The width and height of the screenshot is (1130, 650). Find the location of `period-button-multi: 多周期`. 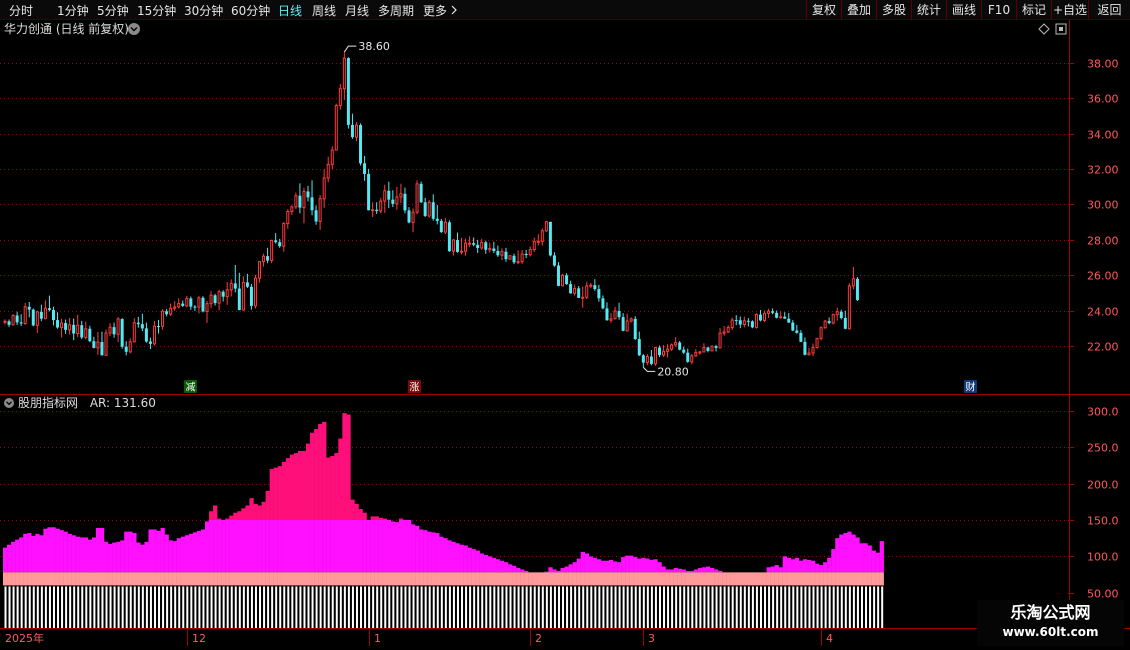

period-button-multi: 多周期 is located at coordinates (396, 10).